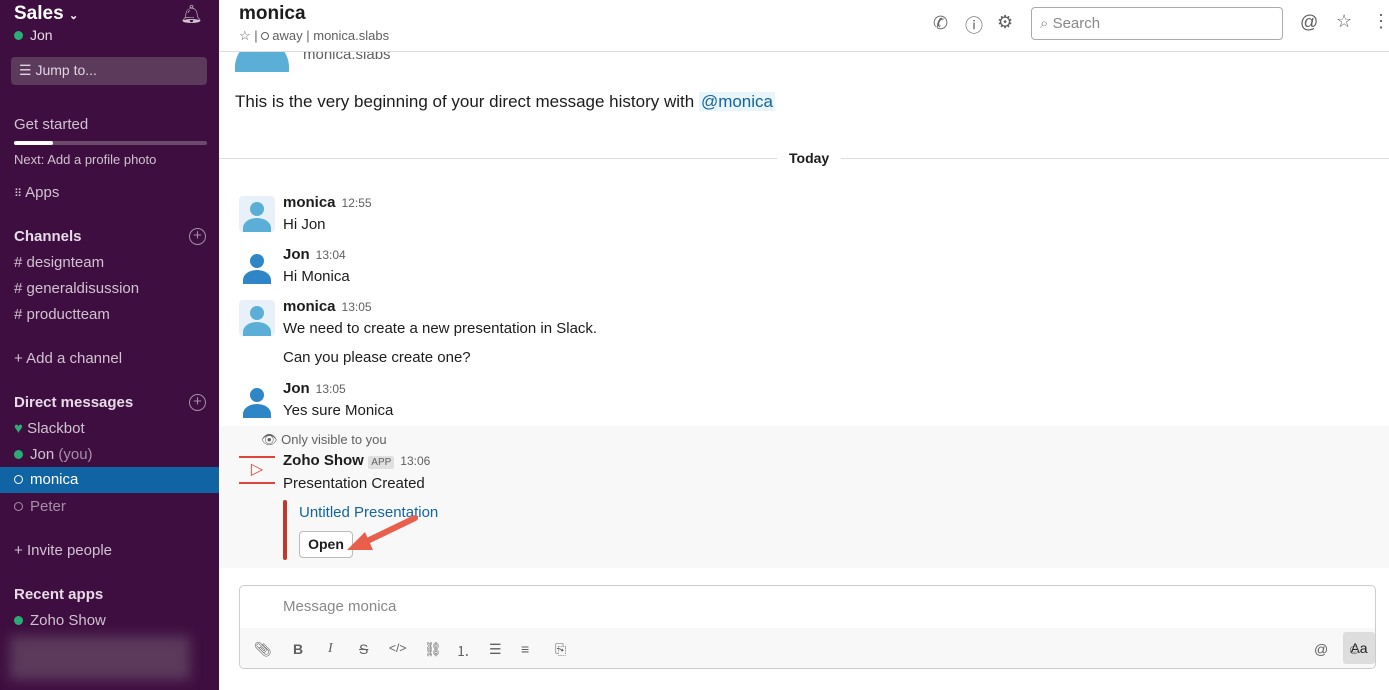  I want to click on blurred-area, so click(100, 658).